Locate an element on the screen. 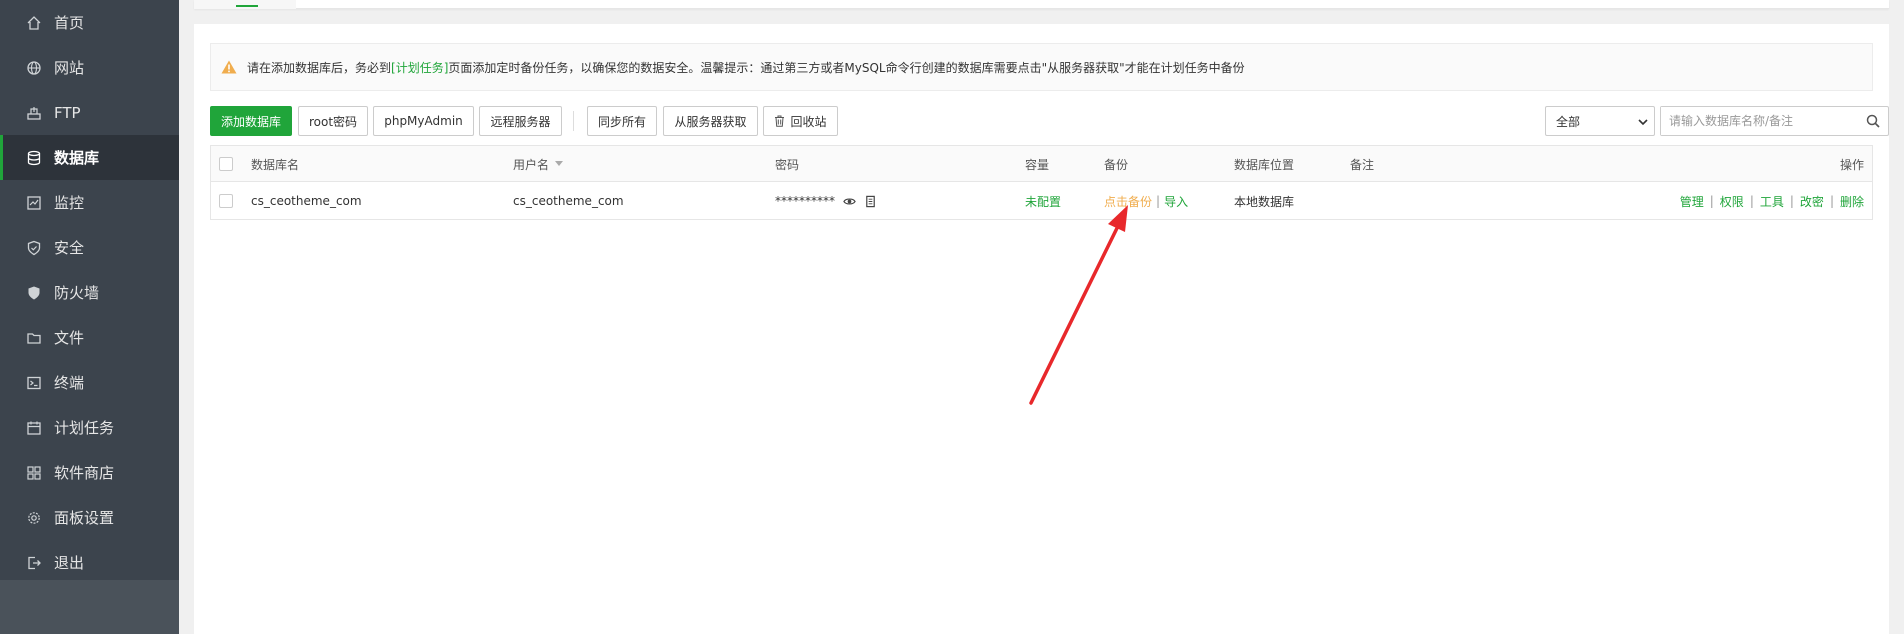 The height and width of the screenshot is (634, 1904). phpmyadmin-button: phpMyAdmin is located at coordinates (423, 121).